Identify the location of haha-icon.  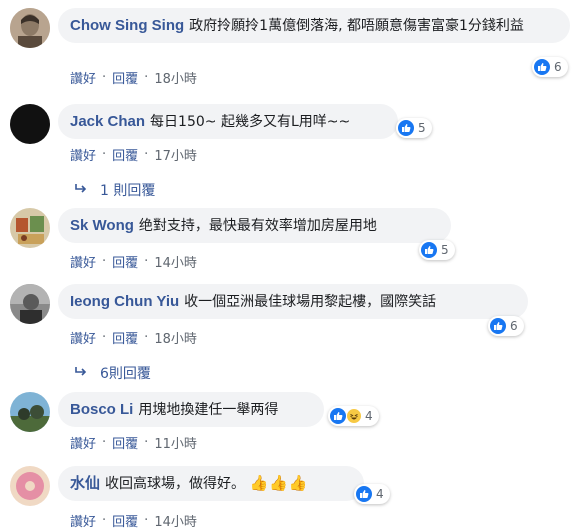
(354, 416).